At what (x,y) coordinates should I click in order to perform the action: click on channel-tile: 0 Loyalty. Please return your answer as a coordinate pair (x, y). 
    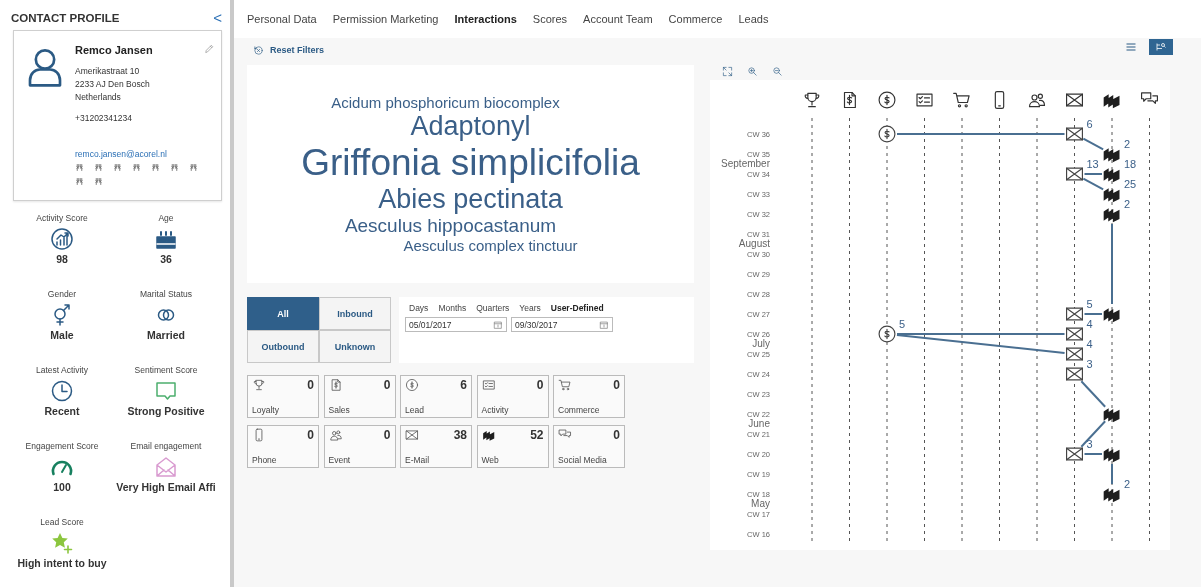
    Looking at the image, I should click on (283, 396).